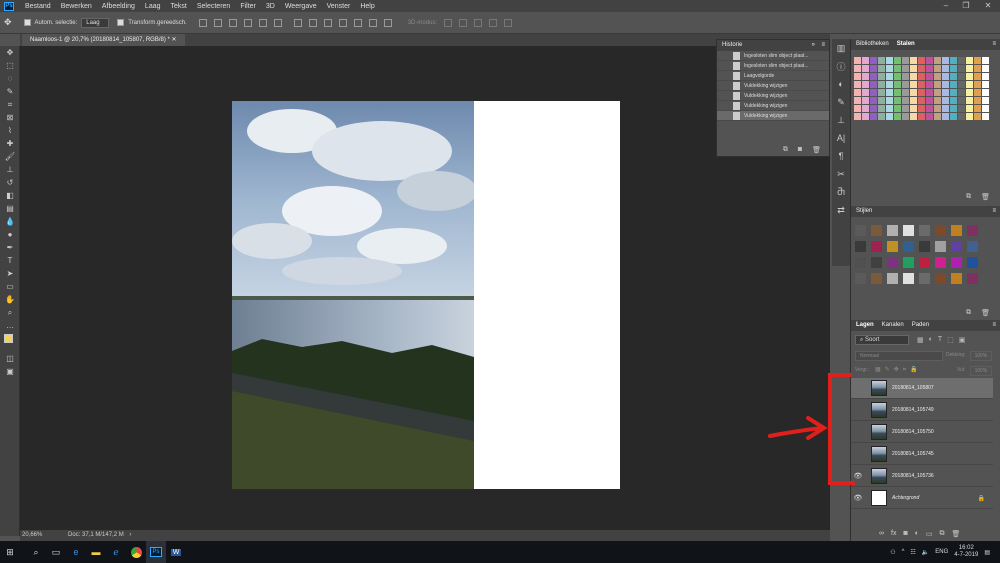 This screenshot has height=563, width=1000. Describe the element at coordinates (841, 156) in the screenshot. I see `paragraph-icon: ¶` at that location.